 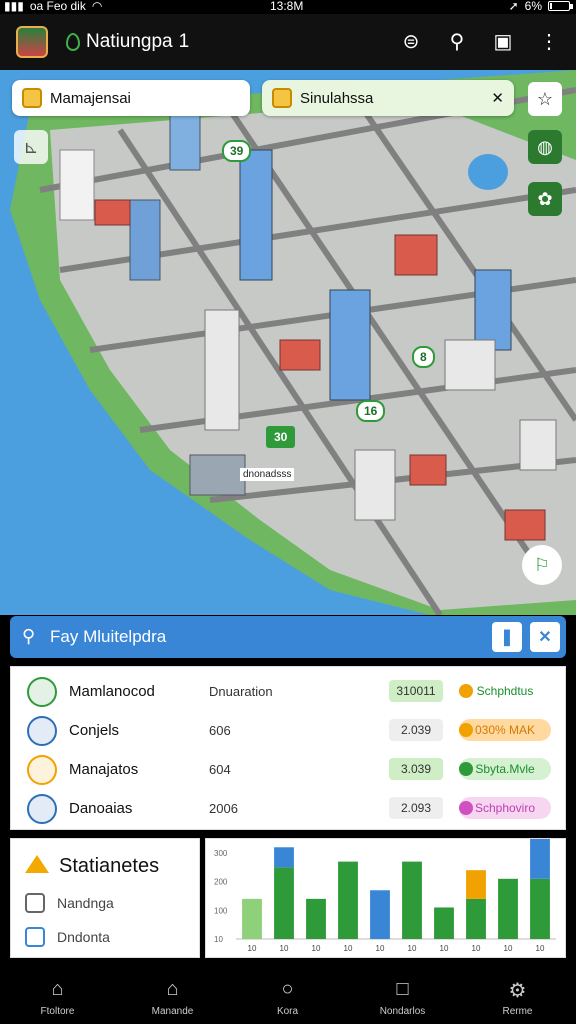 What do you see at coordinates (125, 636) in the screenshot?
I see `search-query: Mluitelpdra` at bounding box center [125, 636].